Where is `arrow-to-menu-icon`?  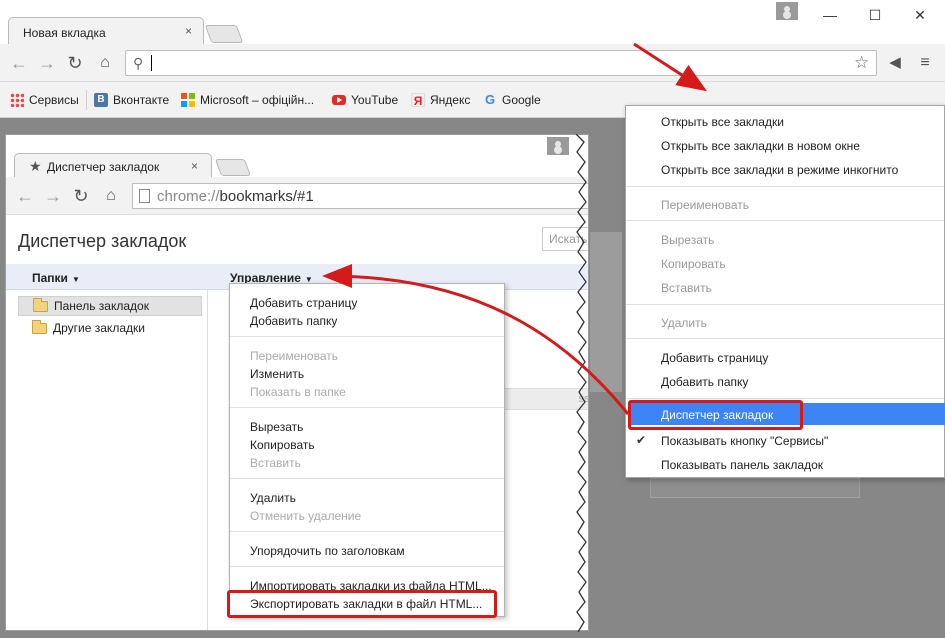
arrow-to-menu-icon is located at coordinates (670, 67).